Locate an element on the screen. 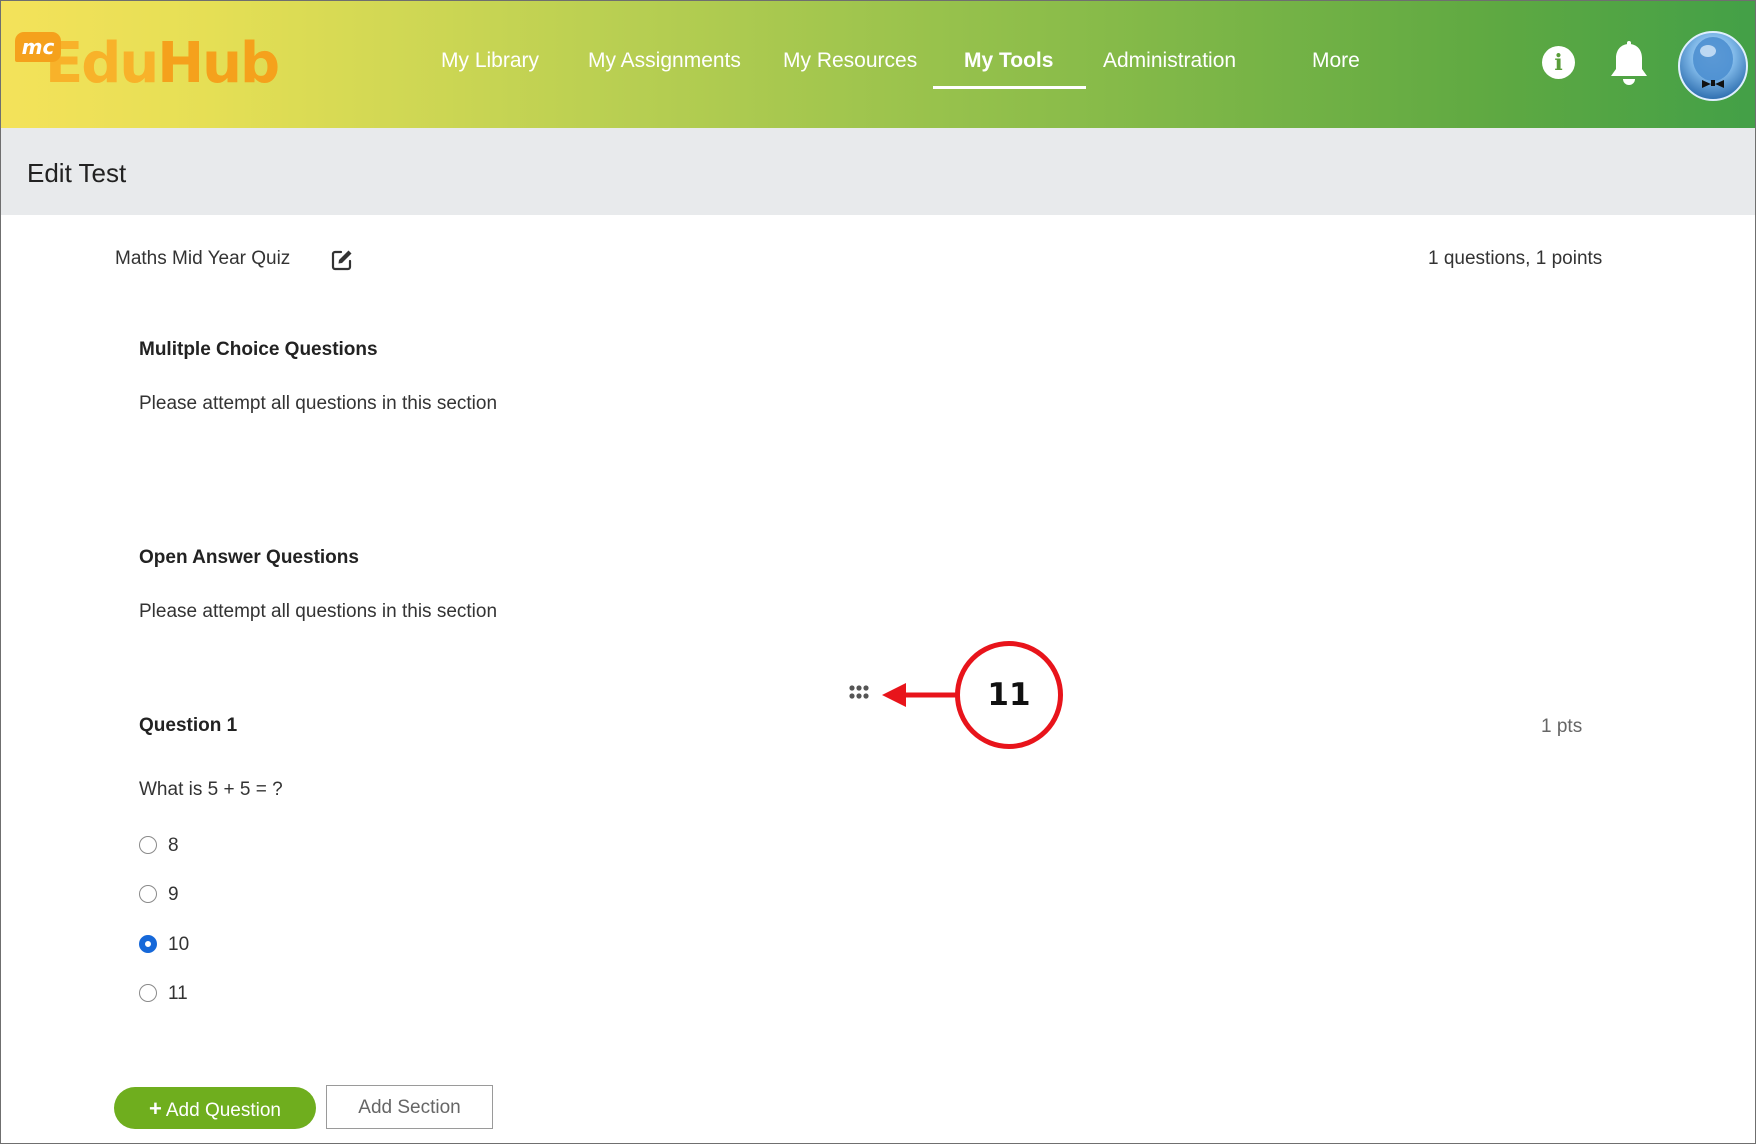 The width and height of the screenshot is (1756, 1144). nav-my-assignments: My Assignments is located at coordinates (664, 64).